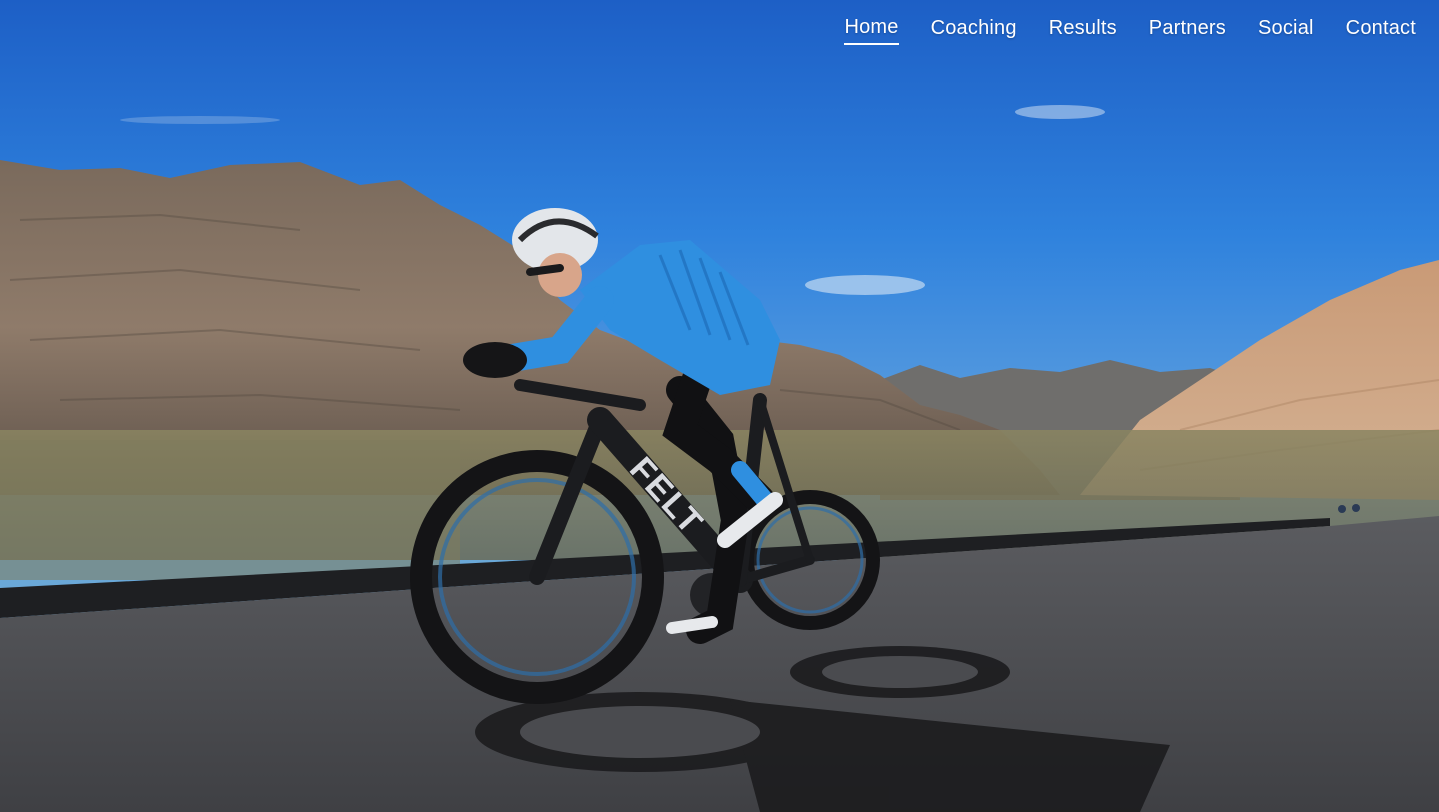  What do you see at coordinates (974, 30) in the screenshot?
I see `nav-link-coaching: Coaching` at bounding box center [974, 30].